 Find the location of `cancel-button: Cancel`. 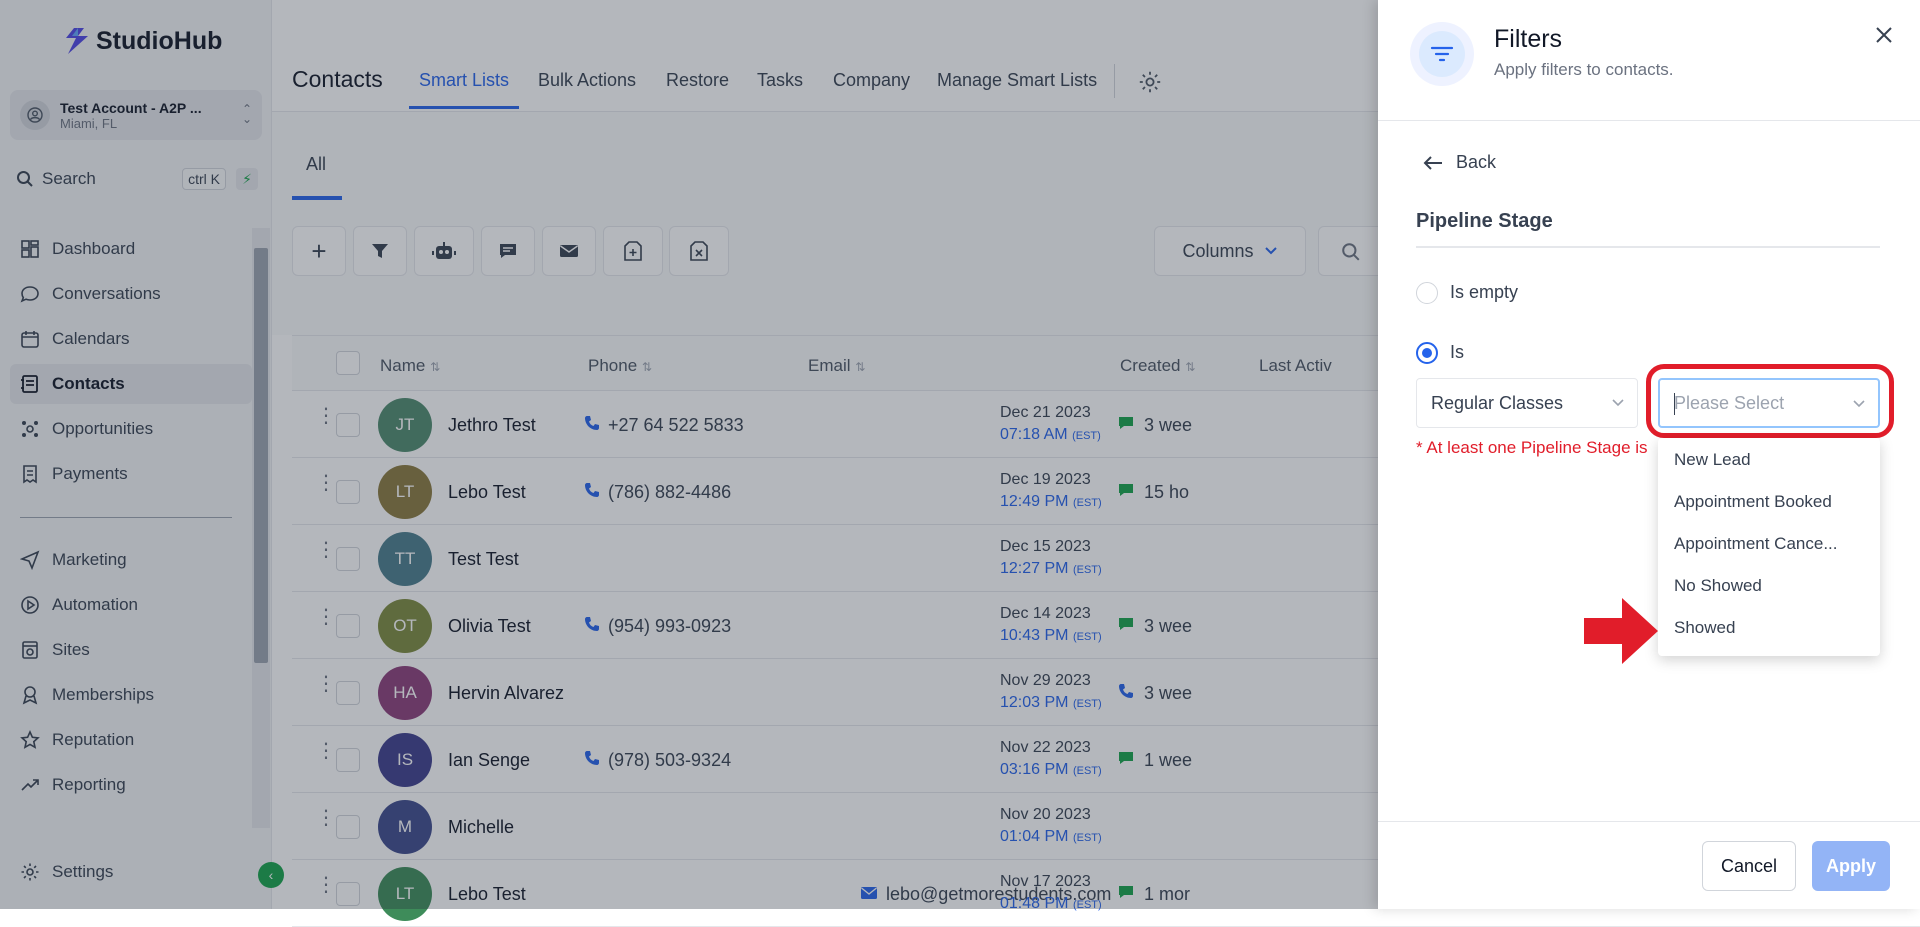

cancel-button: Cancel is located at coordinates (1749, 866).